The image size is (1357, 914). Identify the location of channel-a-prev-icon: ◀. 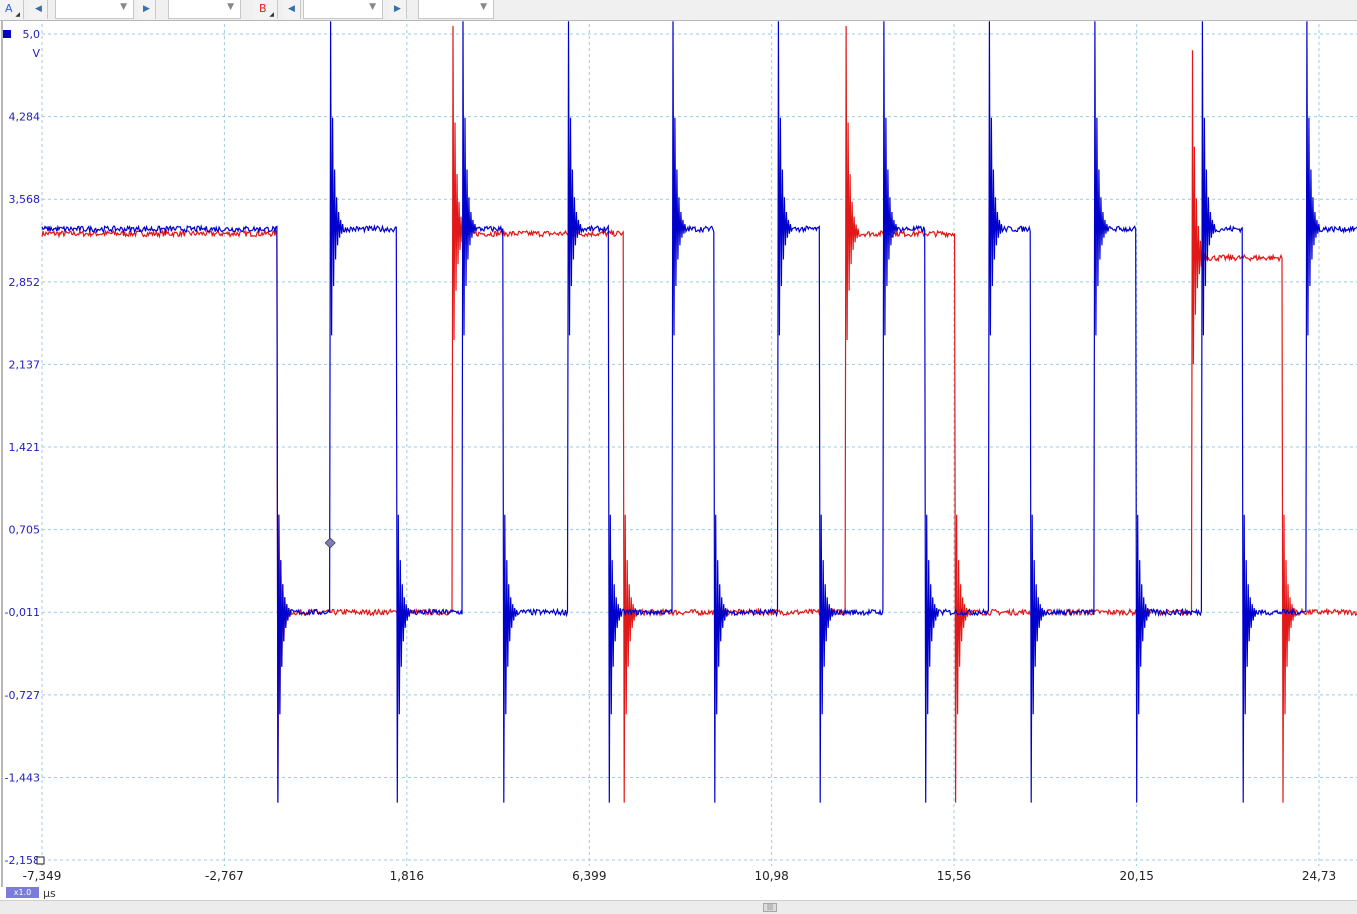
(39, 9).